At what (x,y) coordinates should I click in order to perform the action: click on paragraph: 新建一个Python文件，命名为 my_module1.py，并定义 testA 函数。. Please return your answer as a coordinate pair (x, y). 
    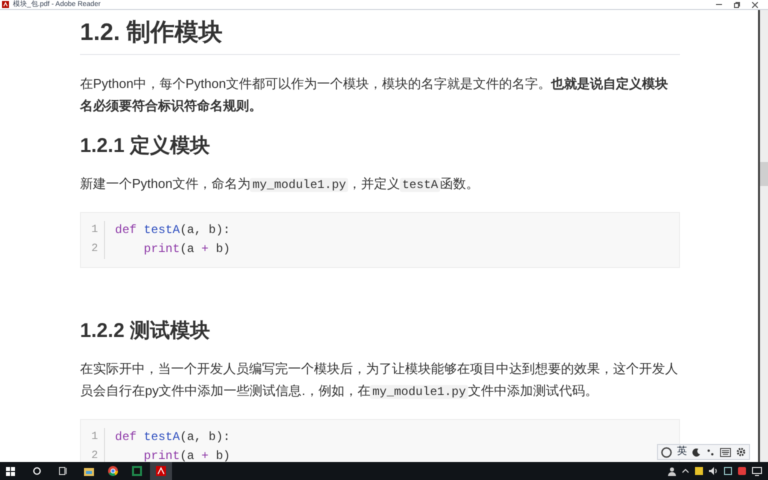
    Looking at the image, I should click on (280, 184).